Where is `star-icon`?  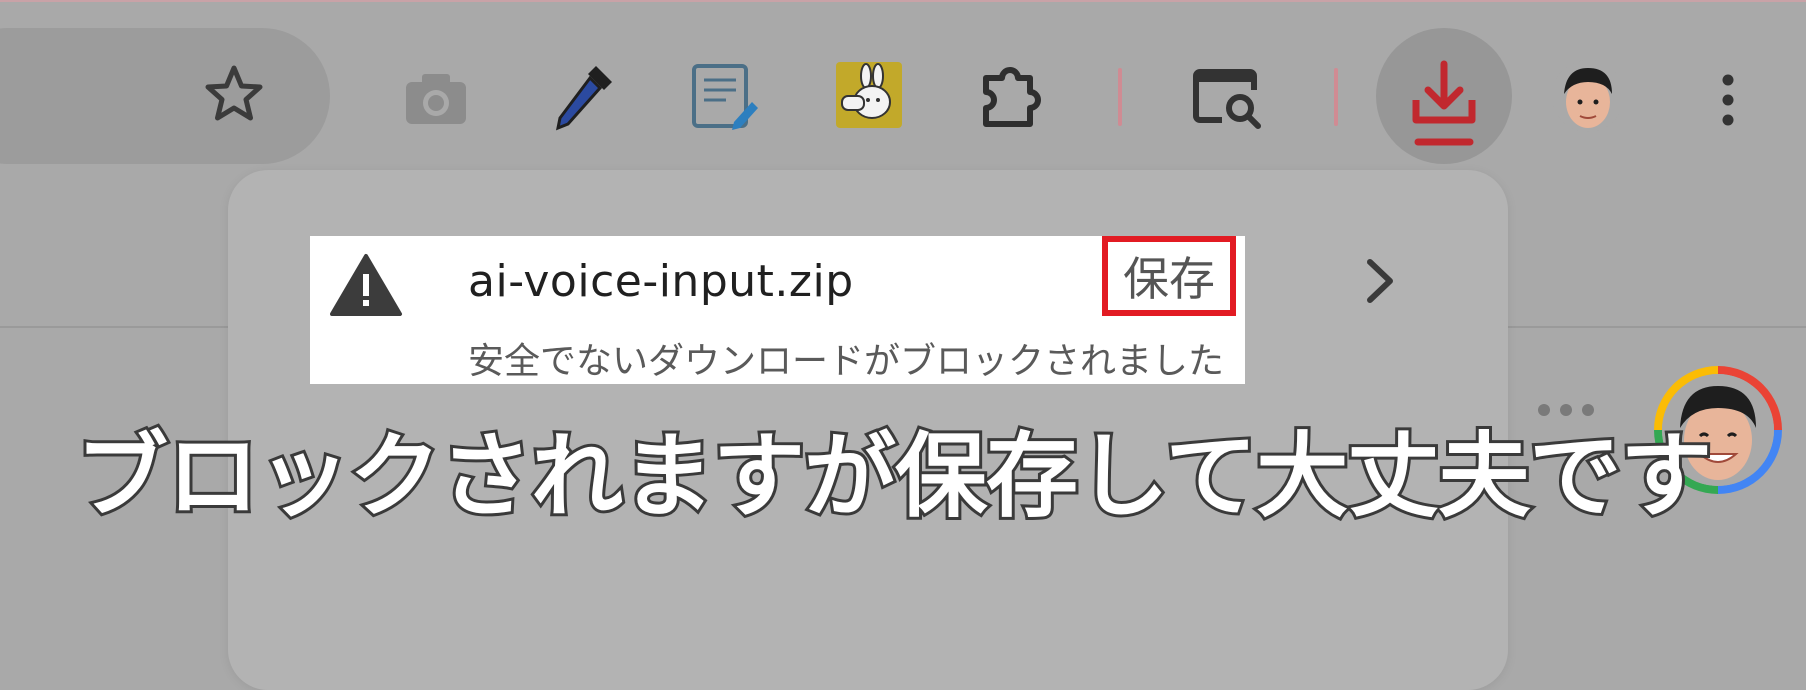
star-icon is located at coordinates (234, 94).